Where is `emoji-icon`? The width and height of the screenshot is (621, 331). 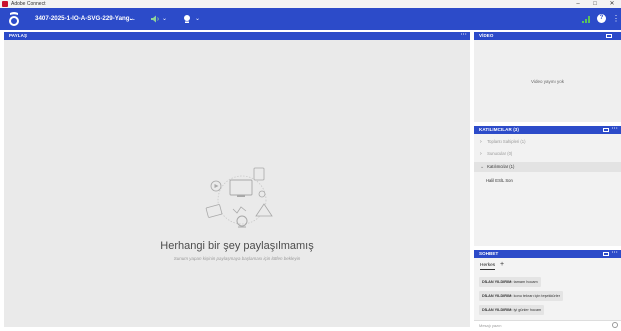
emoji-icon is located at coordinates (615, 325).